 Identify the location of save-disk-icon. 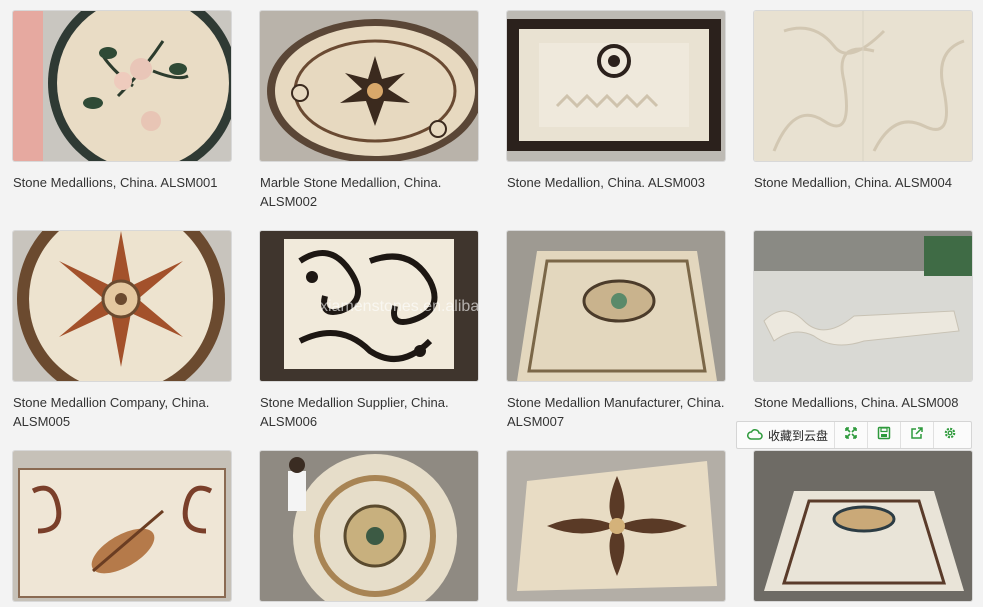
(884, 435).